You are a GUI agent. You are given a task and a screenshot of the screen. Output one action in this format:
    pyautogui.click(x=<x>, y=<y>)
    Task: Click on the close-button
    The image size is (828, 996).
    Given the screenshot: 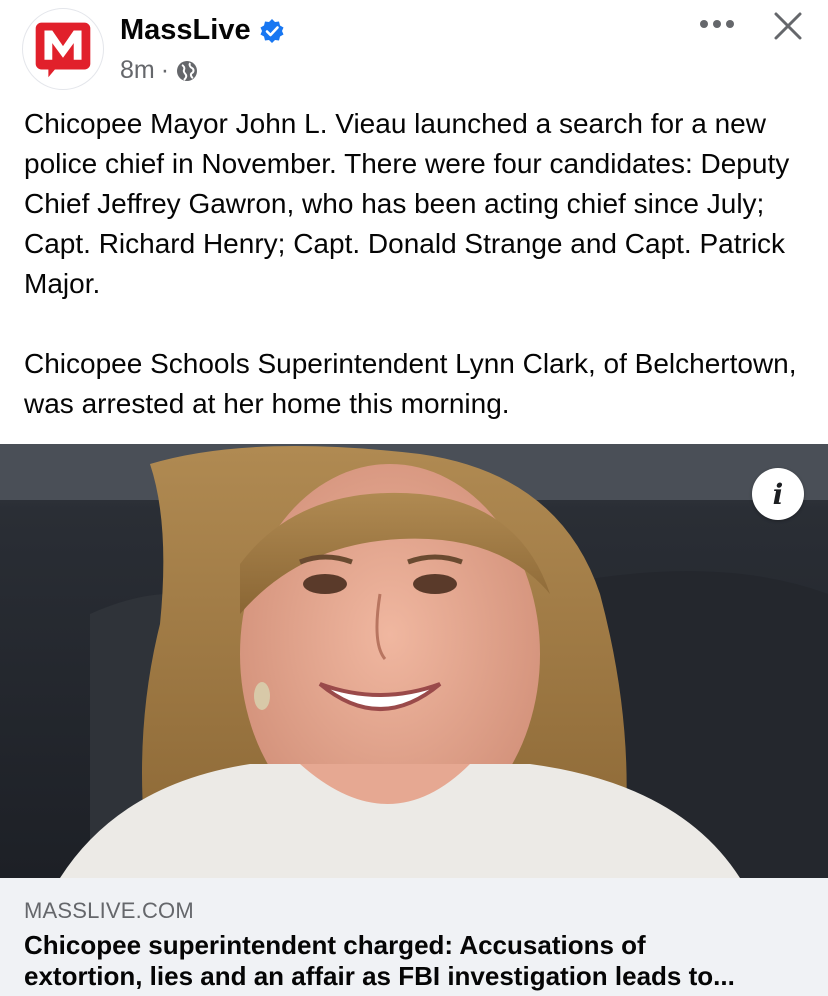 What is the action you would take?
    pyautogui.click(x=788, y=26)
    